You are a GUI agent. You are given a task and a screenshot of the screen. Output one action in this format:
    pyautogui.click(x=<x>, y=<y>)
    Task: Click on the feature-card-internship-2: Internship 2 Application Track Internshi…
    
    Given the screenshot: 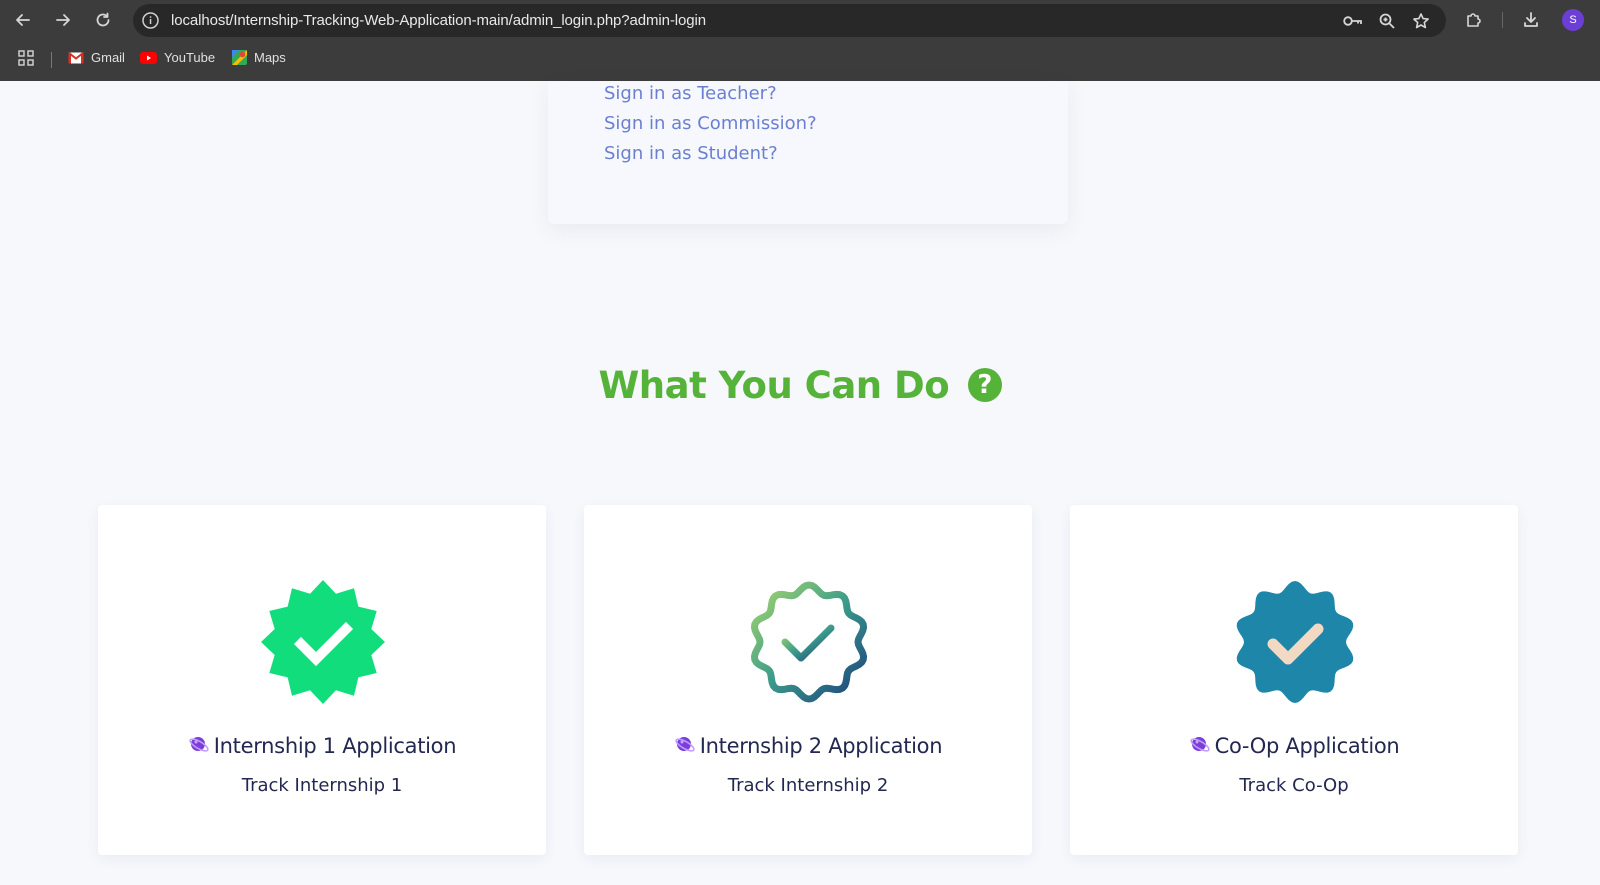 What is the action you would take?
    pyautogui.click(x=808, y=680)
    